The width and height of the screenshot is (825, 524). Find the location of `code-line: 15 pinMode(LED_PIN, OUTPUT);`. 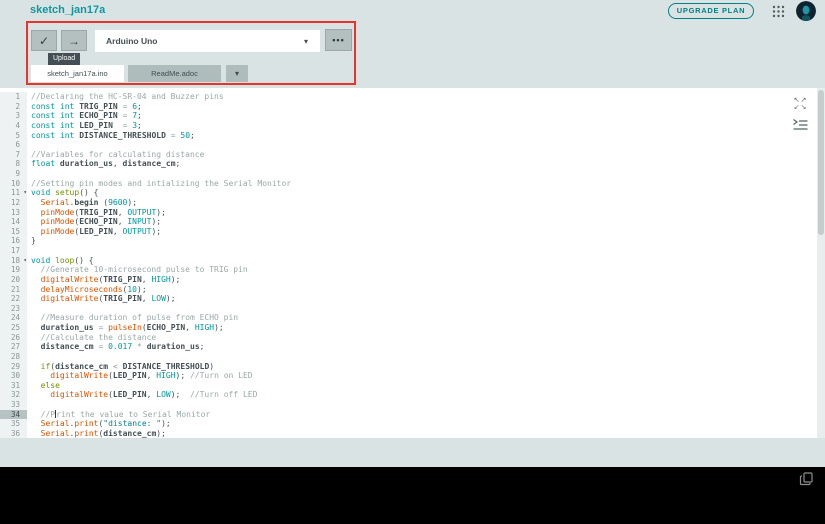

code-line: 15 pinMode(LED_PIN, OUTPUT); is located at coordinates (408, 231).